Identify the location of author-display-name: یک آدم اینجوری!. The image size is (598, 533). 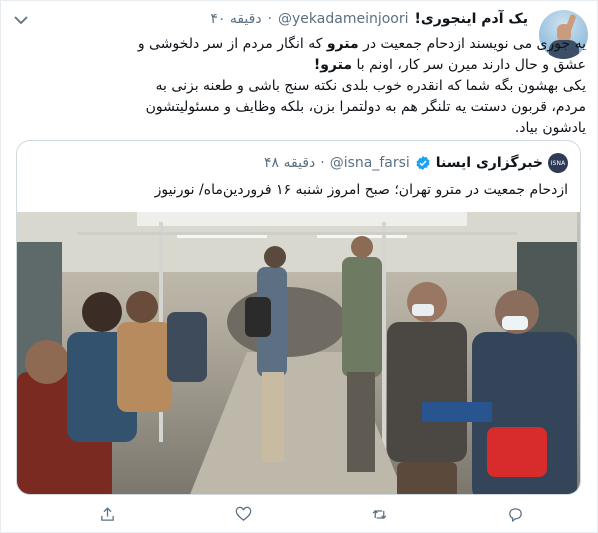
(472, 19).